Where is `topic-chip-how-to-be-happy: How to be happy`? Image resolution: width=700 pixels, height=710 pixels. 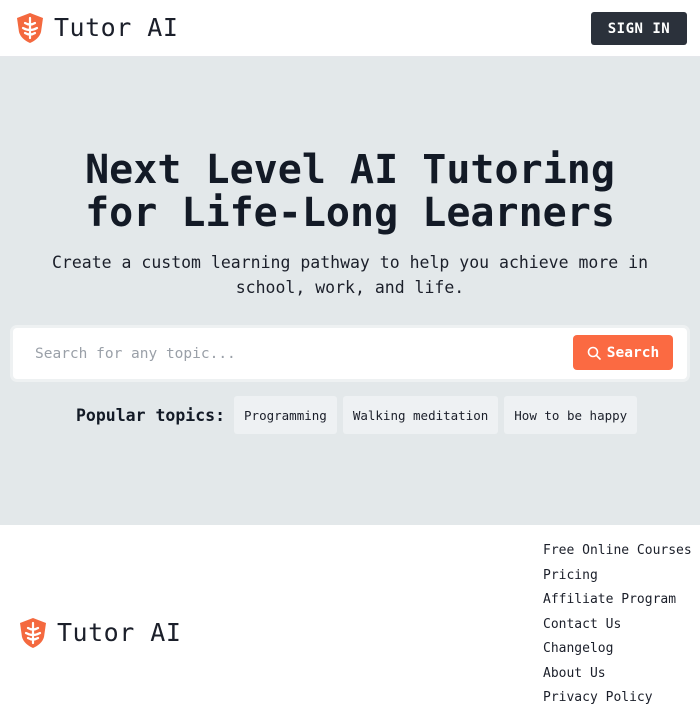 topic-chip-how-to-be-happy: How to be happy is located at coordinates (571, 415).